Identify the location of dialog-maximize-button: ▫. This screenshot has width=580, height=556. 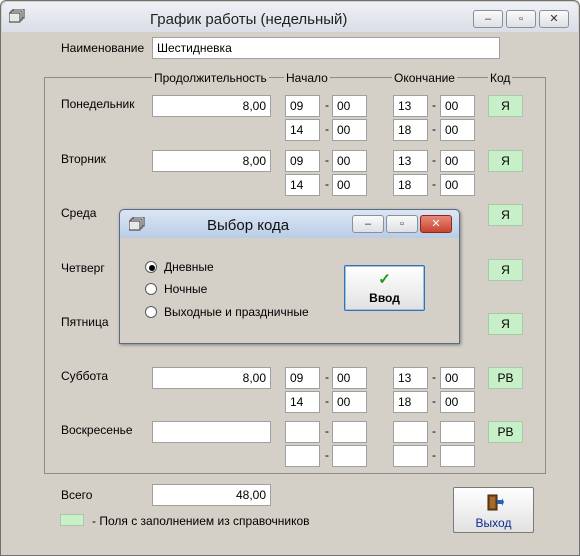
(402, 224).